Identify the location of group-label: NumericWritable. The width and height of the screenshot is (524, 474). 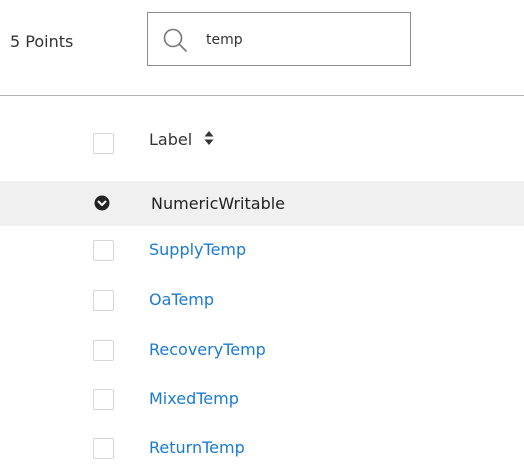
(218, 203).